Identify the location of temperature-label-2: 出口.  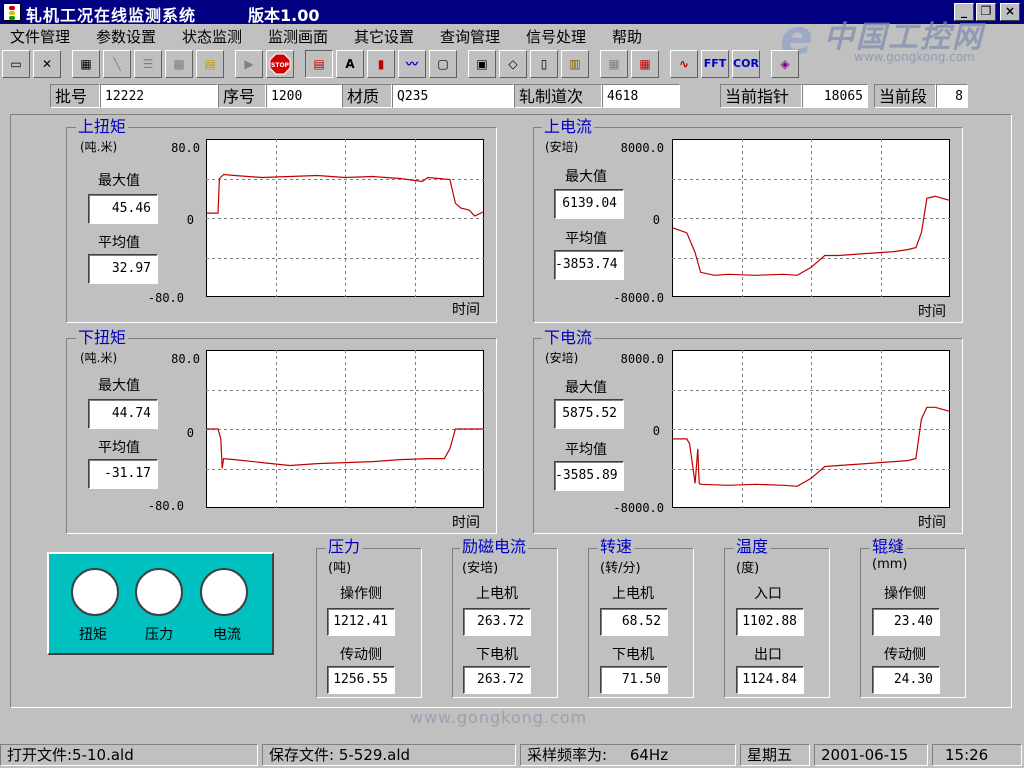
(768, 655).